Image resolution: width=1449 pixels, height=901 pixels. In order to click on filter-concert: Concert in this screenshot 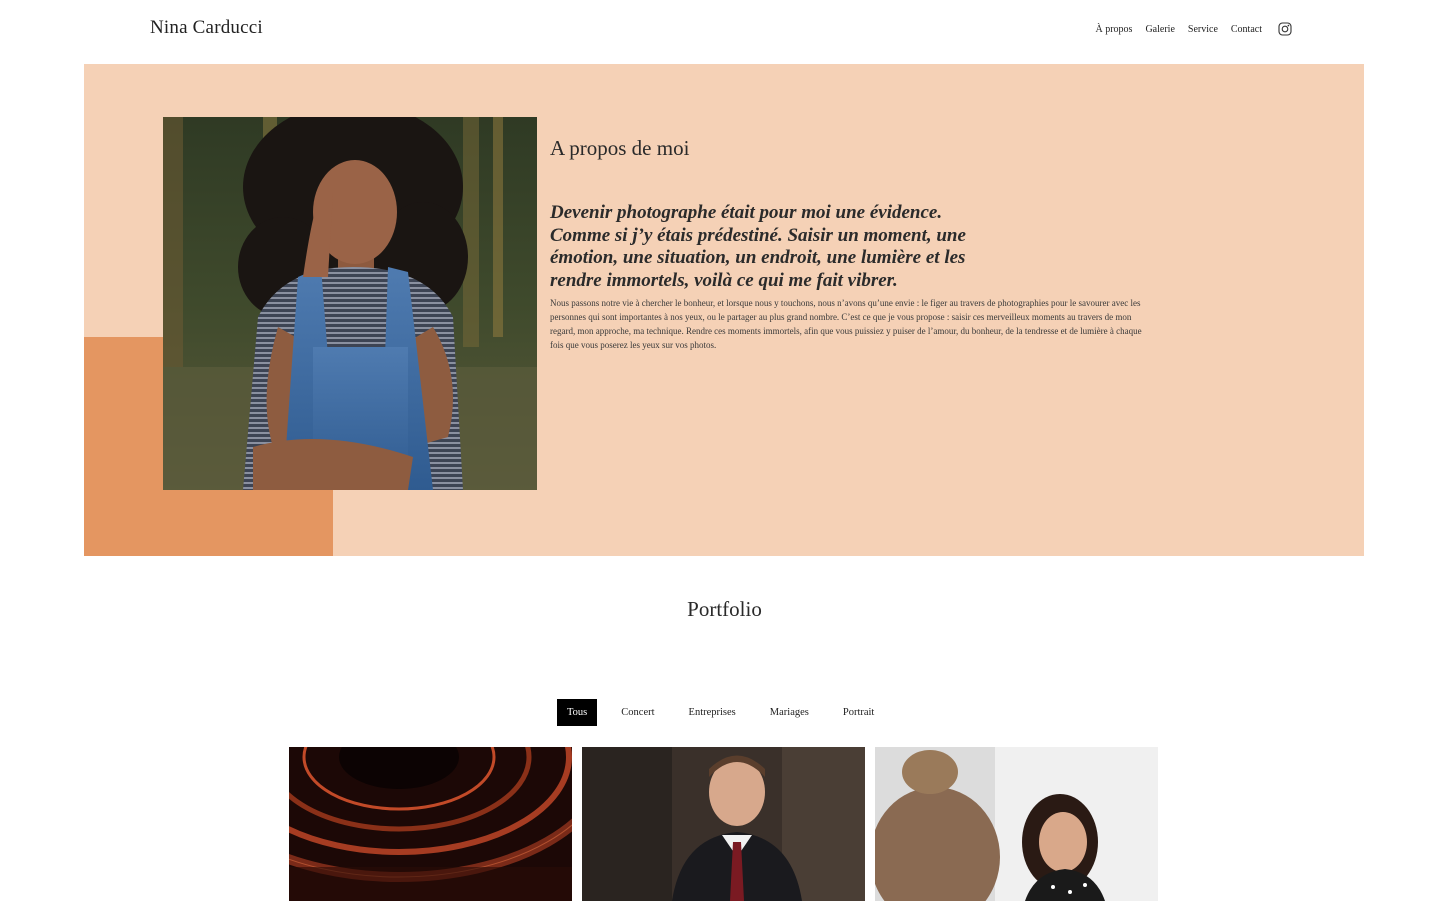, I will do `click(637, 712)`.